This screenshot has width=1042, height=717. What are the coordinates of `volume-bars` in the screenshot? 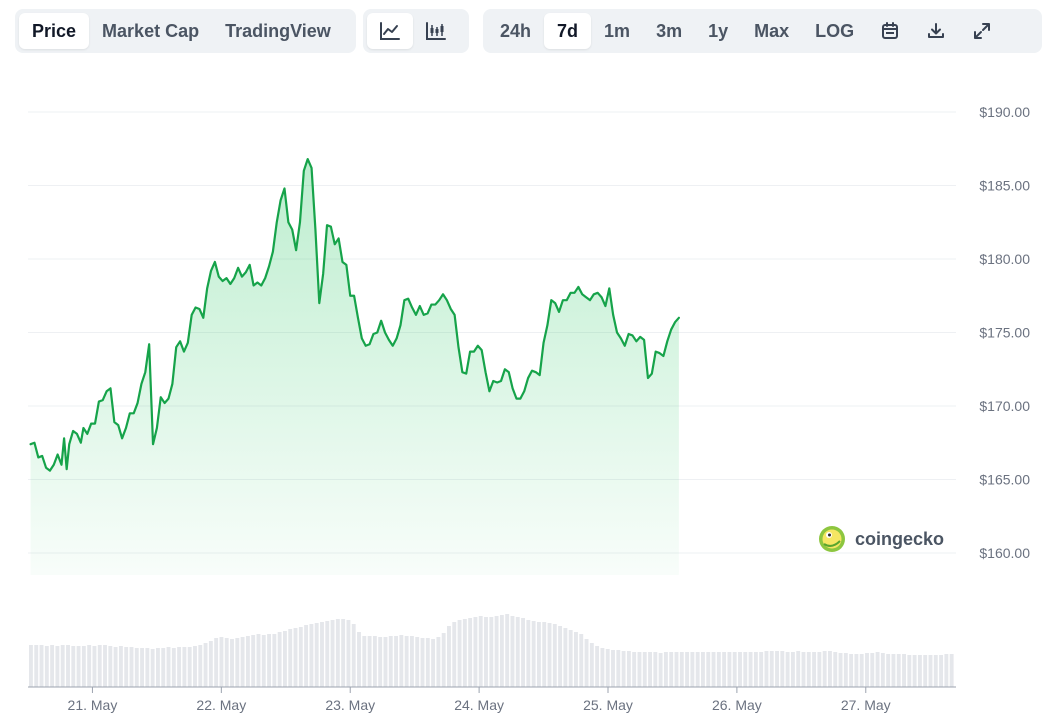 It's located at (491, 650).